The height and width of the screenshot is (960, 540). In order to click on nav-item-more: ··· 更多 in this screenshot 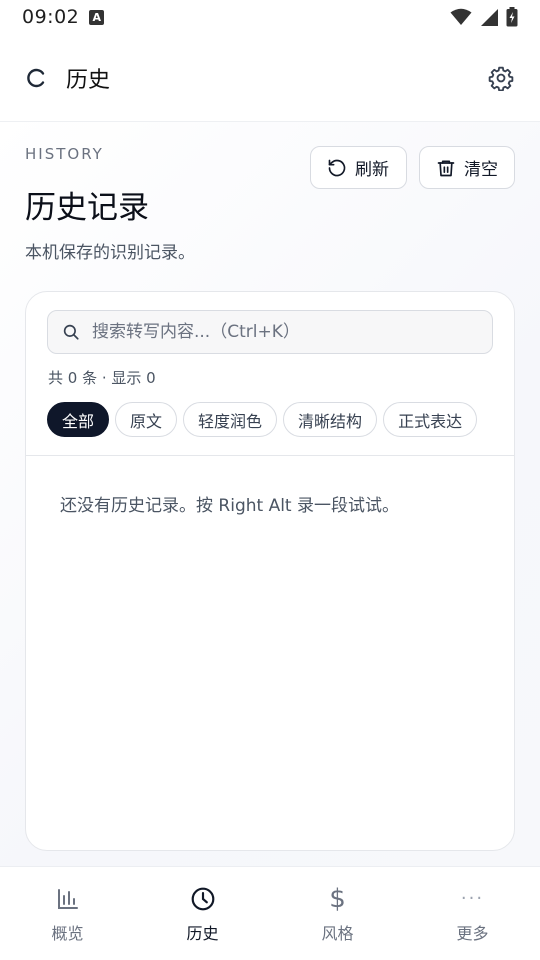, I will do `click(472, 913)`.